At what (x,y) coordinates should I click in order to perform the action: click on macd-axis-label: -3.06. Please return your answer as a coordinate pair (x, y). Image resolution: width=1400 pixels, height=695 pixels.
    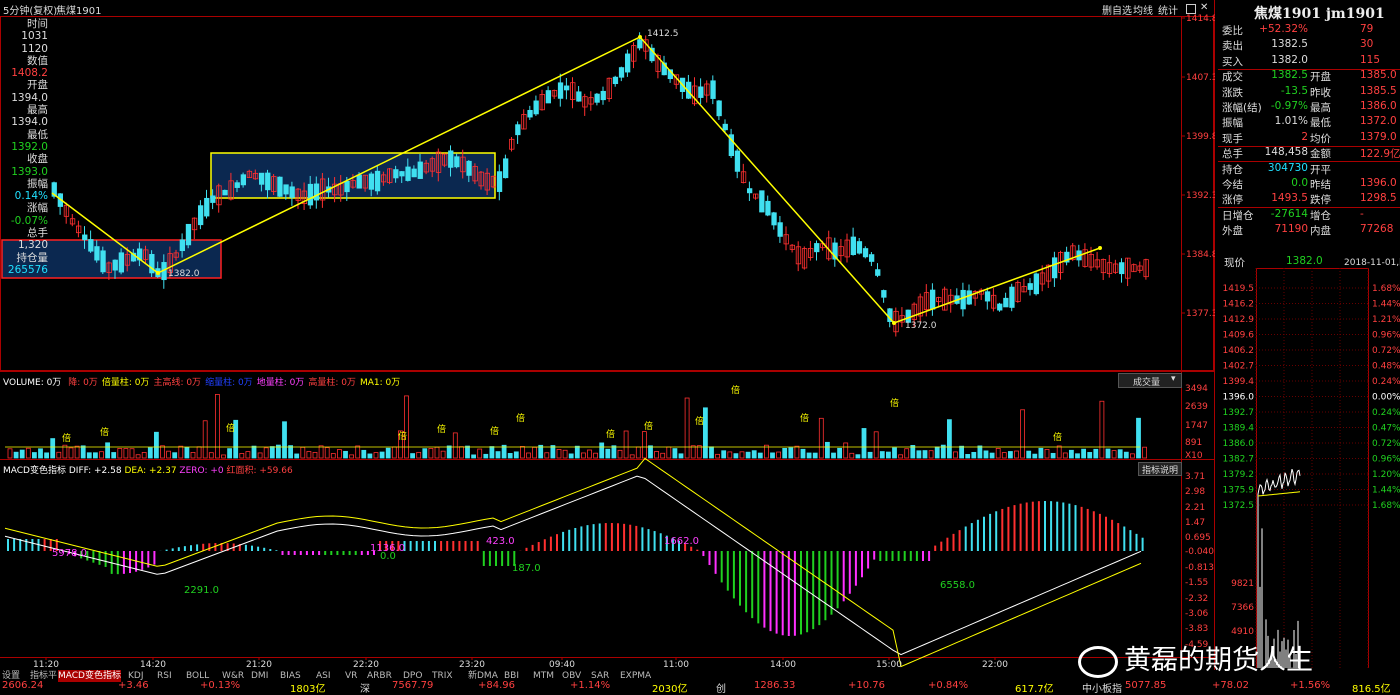
    Looking at the image, I should click on (1197, 614).